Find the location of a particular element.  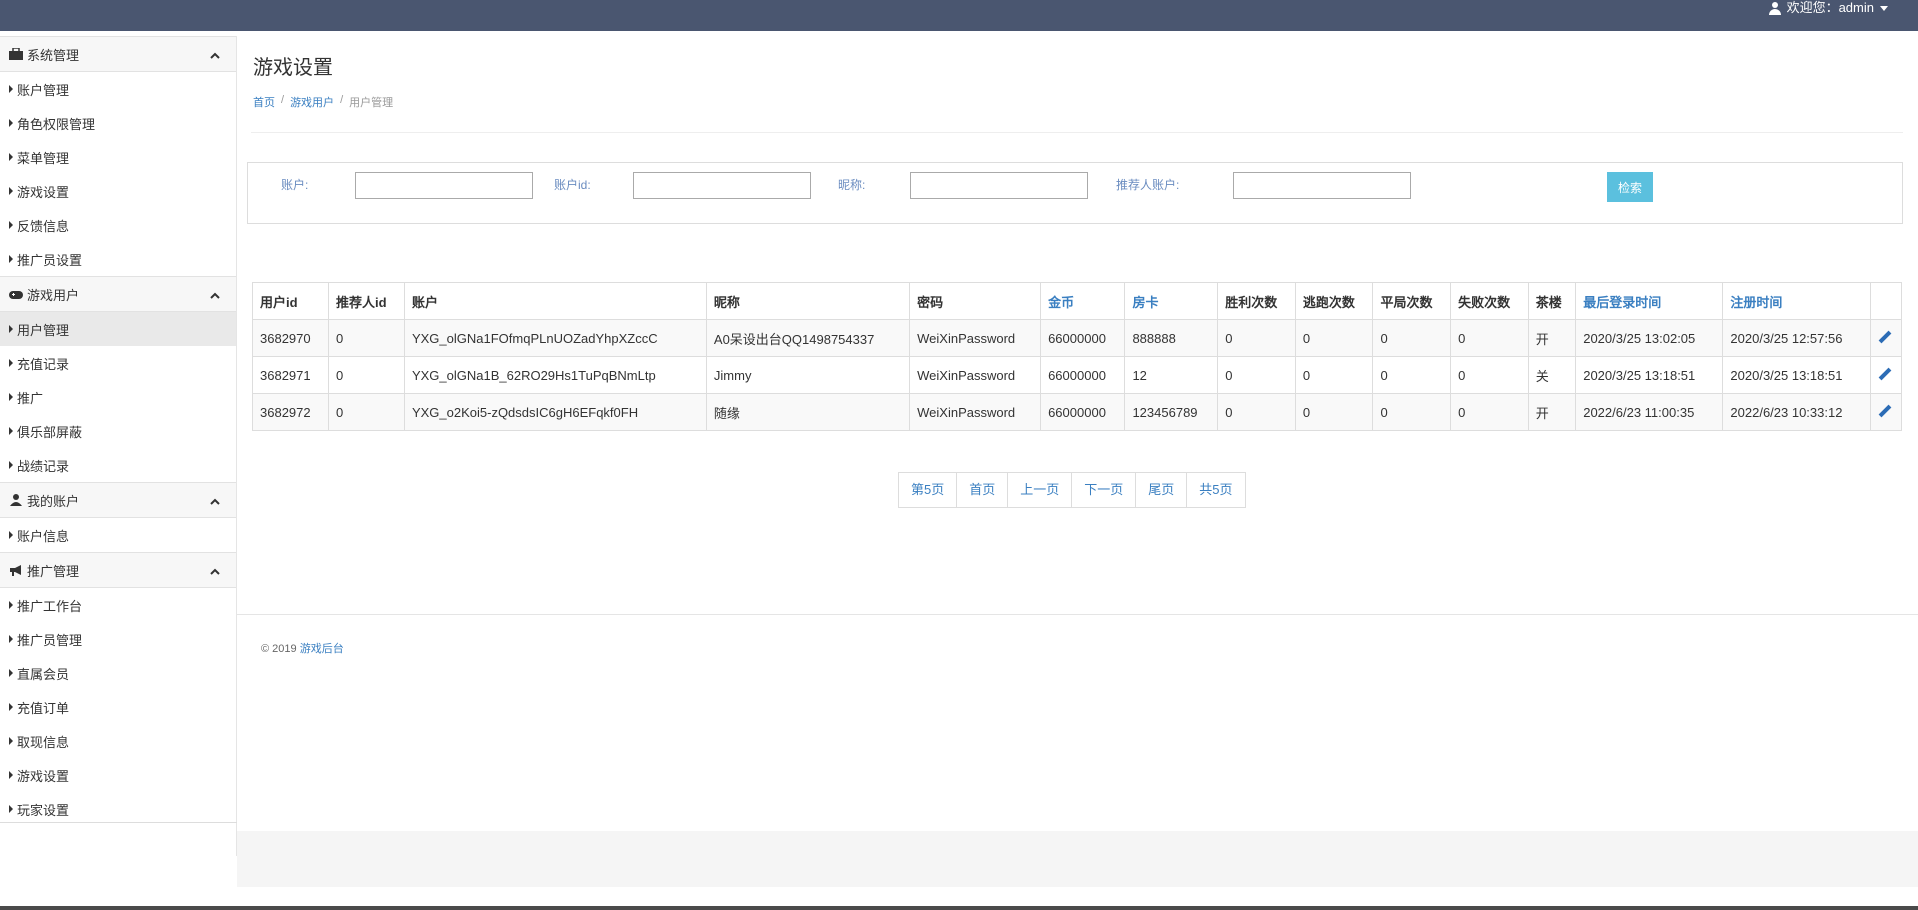

sidebar-item-label: 角色权限管理 is located at coordinates (56, 124).